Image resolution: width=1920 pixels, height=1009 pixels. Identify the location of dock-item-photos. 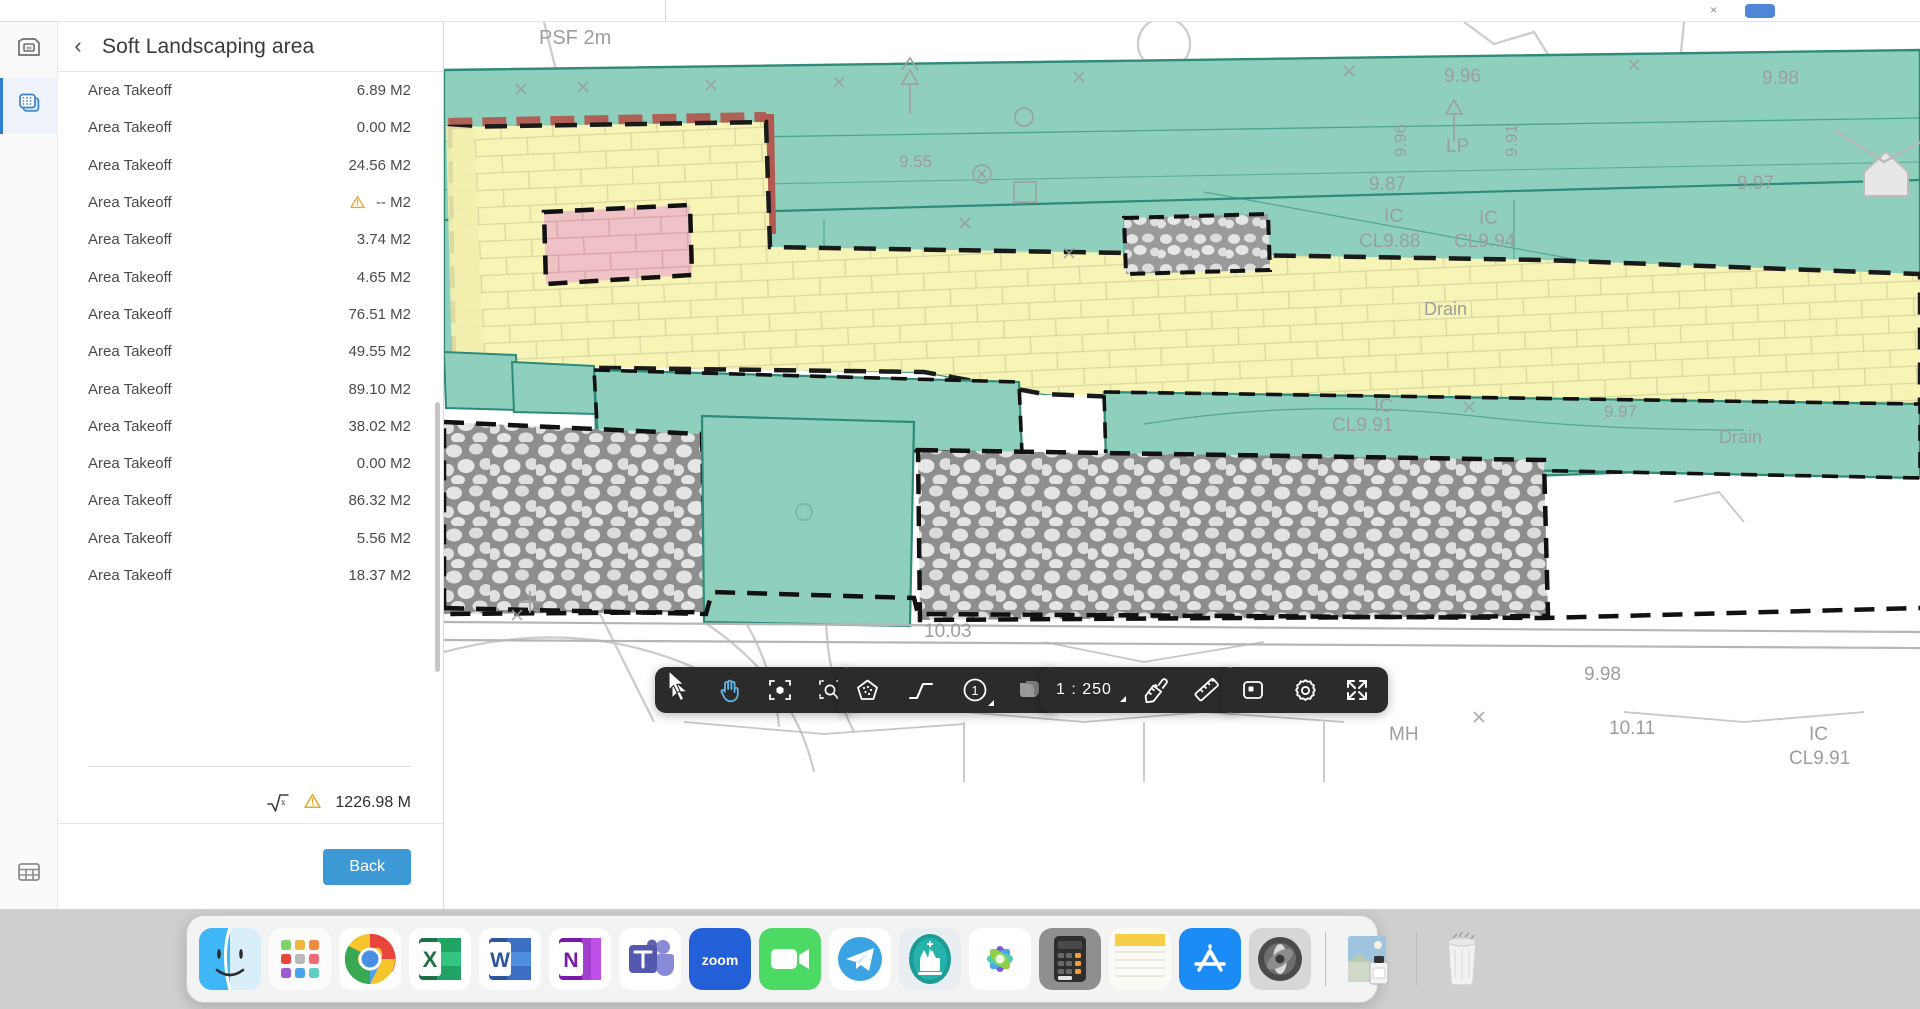
(1000, 959).